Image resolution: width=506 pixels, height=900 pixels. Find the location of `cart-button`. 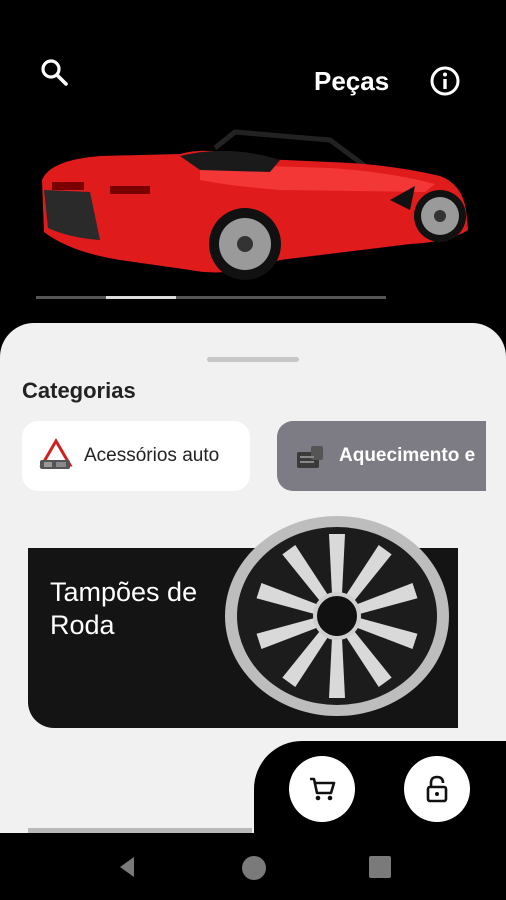

cart-button is located at coordinates (322, 789).